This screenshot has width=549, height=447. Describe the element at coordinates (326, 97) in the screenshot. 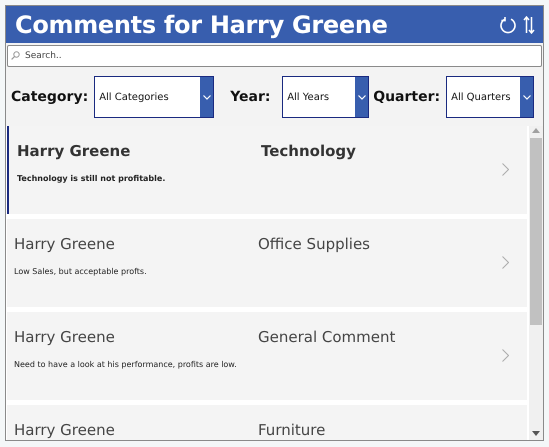

I see `filter-dropdown: All Years` at that location.